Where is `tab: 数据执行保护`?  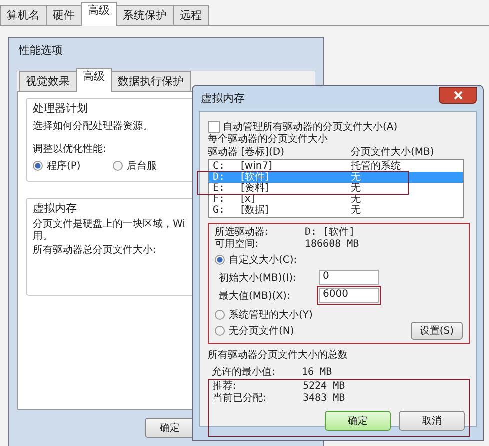
tab: 数据执行保护 is located at coordinates (151, 81).